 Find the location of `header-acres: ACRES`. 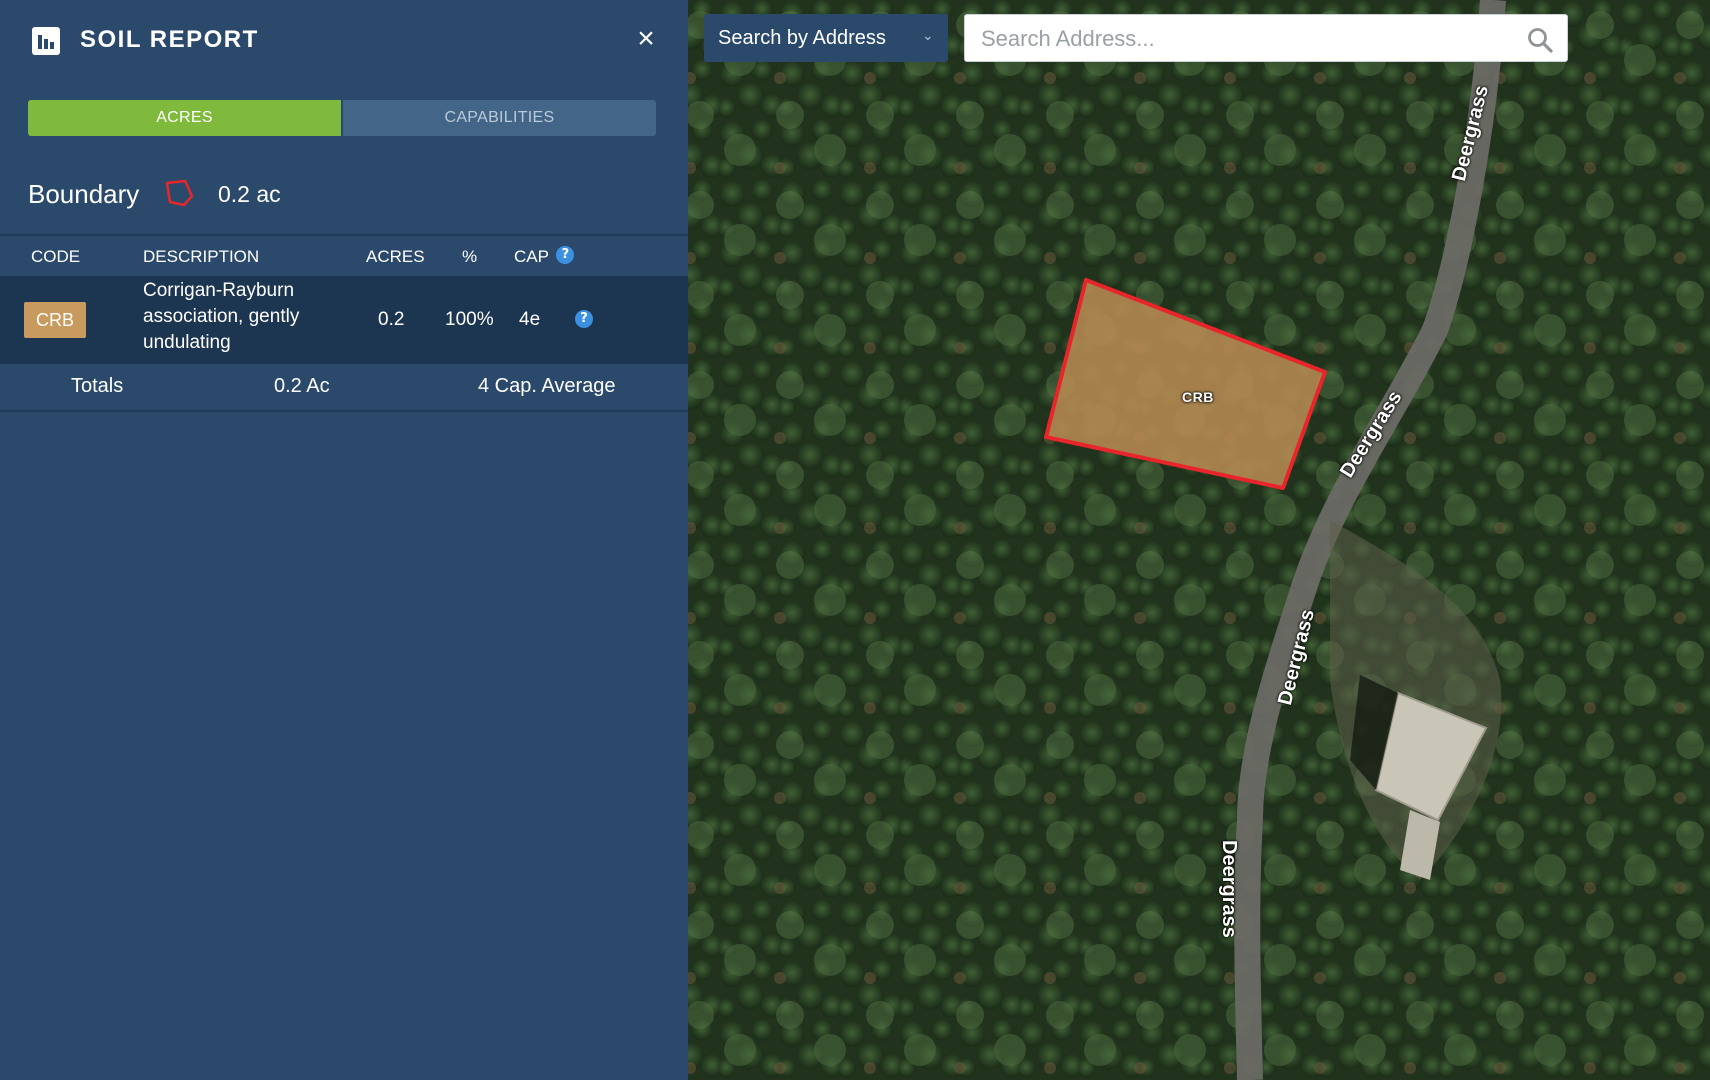

header-acres: ACRES is located at coordinates (395, 256).